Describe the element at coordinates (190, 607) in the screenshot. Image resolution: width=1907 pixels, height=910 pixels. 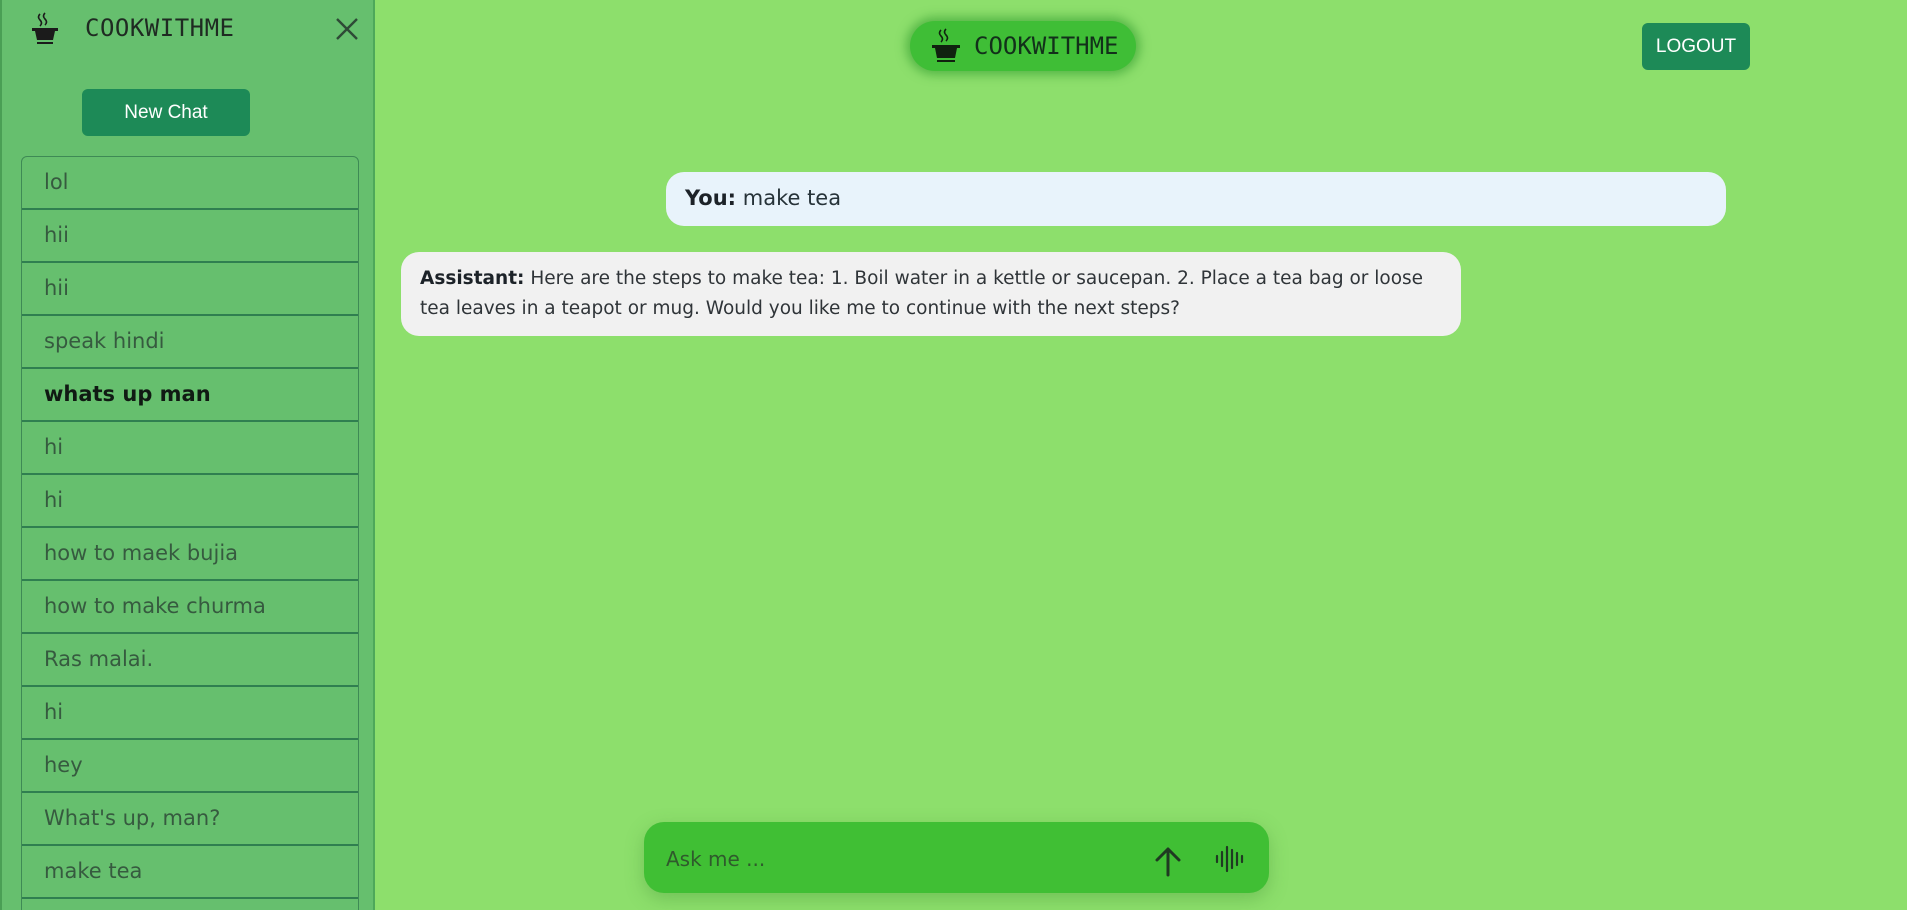
I see `history-item: how to make churma` at that location.